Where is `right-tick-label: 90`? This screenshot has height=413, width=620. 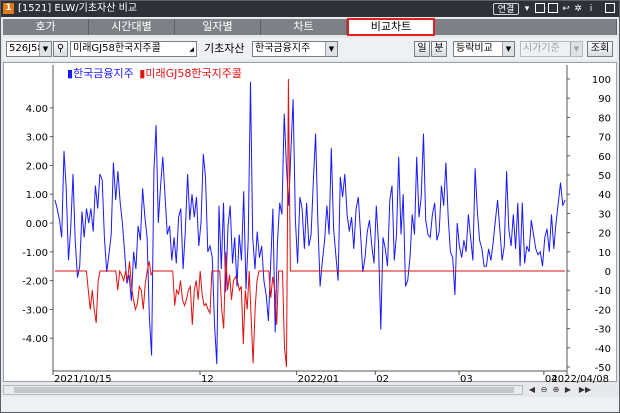
right-tick-label: 90 is located at coordinates (604, 99).